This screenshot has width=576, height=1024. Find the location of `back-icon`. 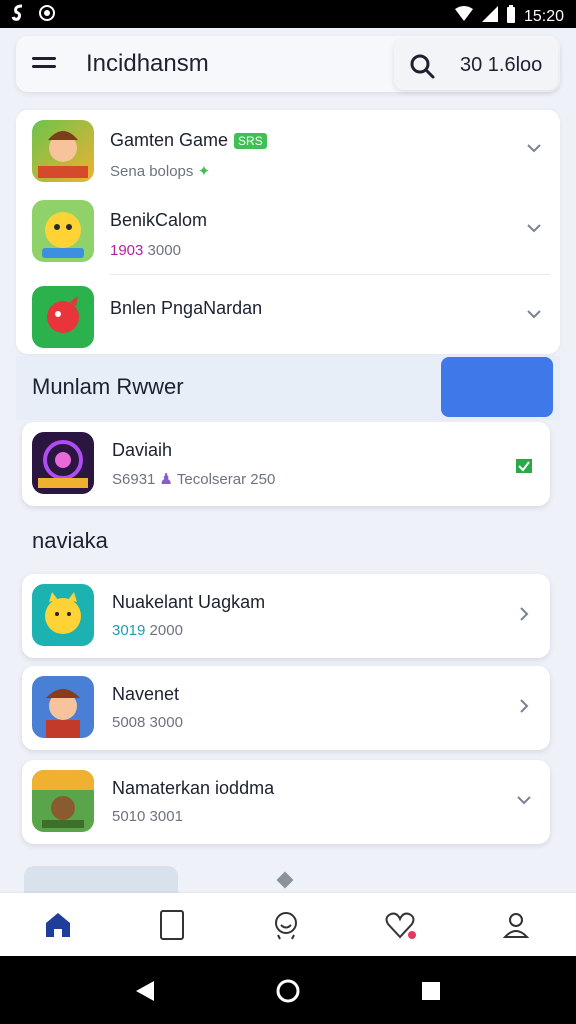

back-icon is located at coordinates (145, 991).